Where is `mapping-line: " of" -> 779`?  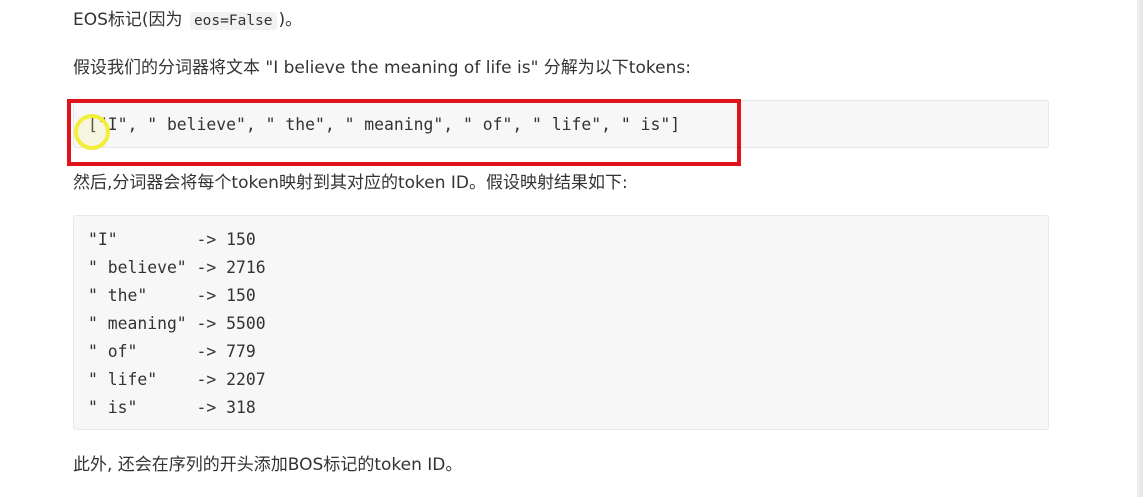 mapping-line: " of" -> 779 is located at coordinates (172, 351).